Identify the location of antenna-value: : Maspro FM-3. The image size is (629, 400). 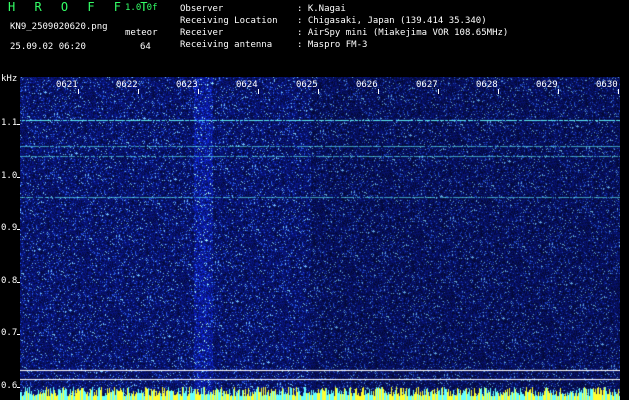
(332, 45).